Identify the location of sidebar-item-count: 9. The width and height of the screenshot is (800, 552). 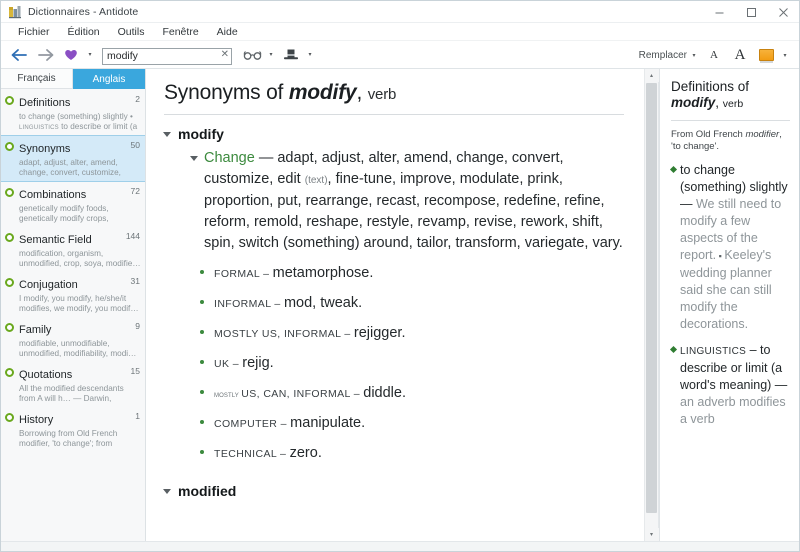
(137, 326).